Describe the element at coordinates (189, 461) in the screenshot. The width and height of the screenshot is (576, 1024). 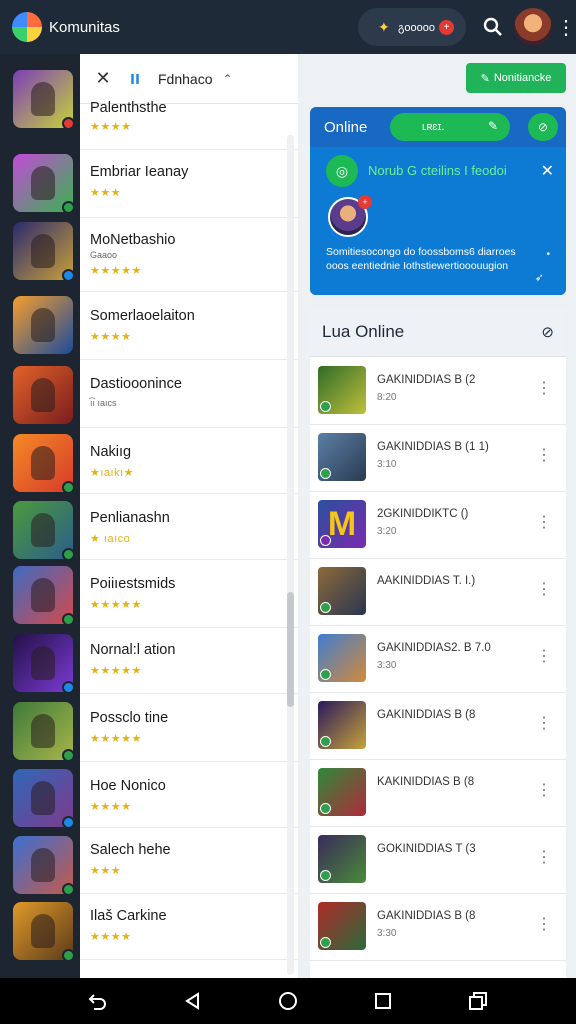
I see `list-item: Nakiıg ★ıaıkı★` at that location.